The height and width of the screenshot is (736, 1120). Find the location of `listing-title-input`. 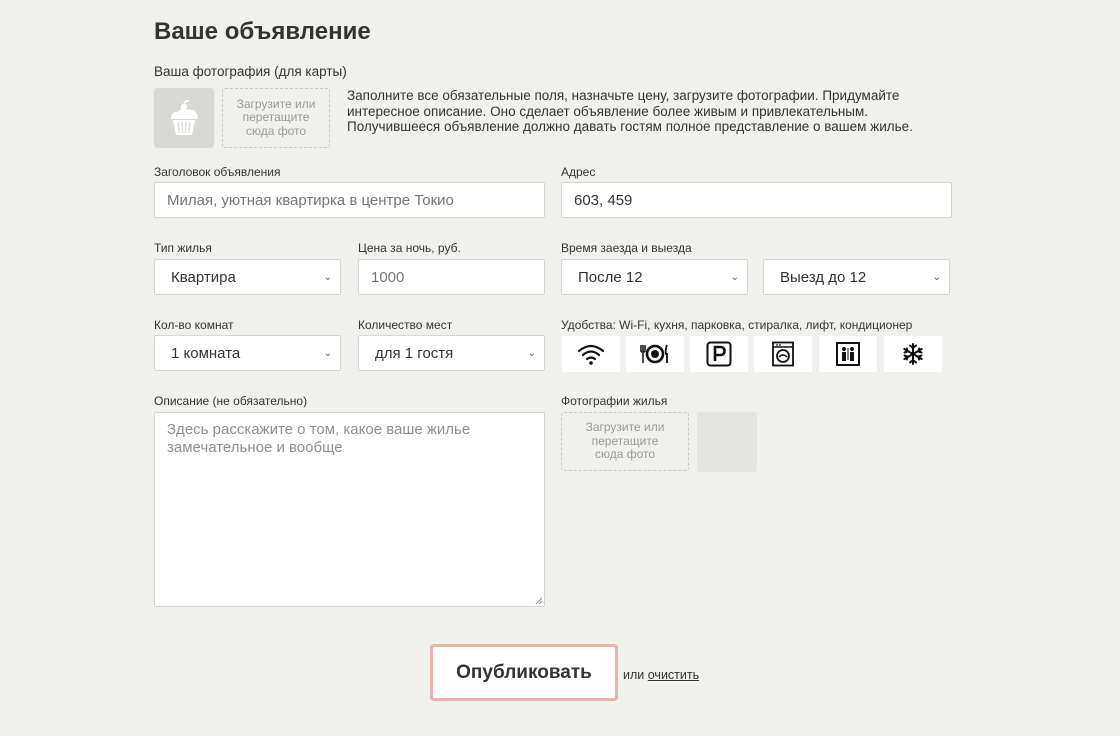

listing-title-input is located at coordinates (349, 200).